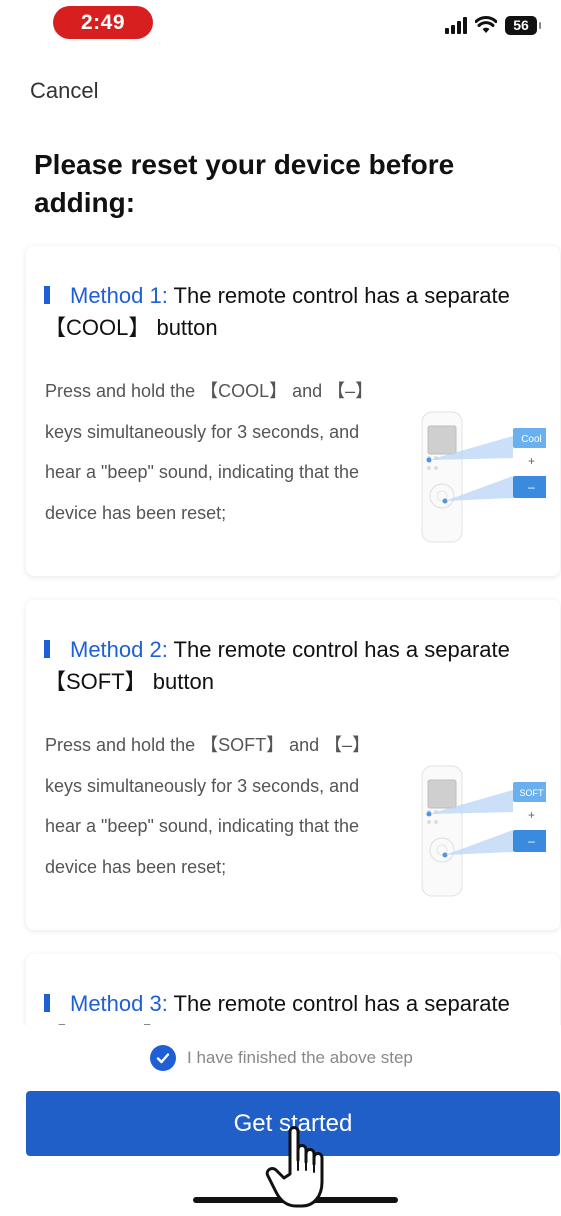  What do you see at coordinates (119, 649) in the screenshot?
I see `method-label: Method 2:` at bounding box center [119, 649].